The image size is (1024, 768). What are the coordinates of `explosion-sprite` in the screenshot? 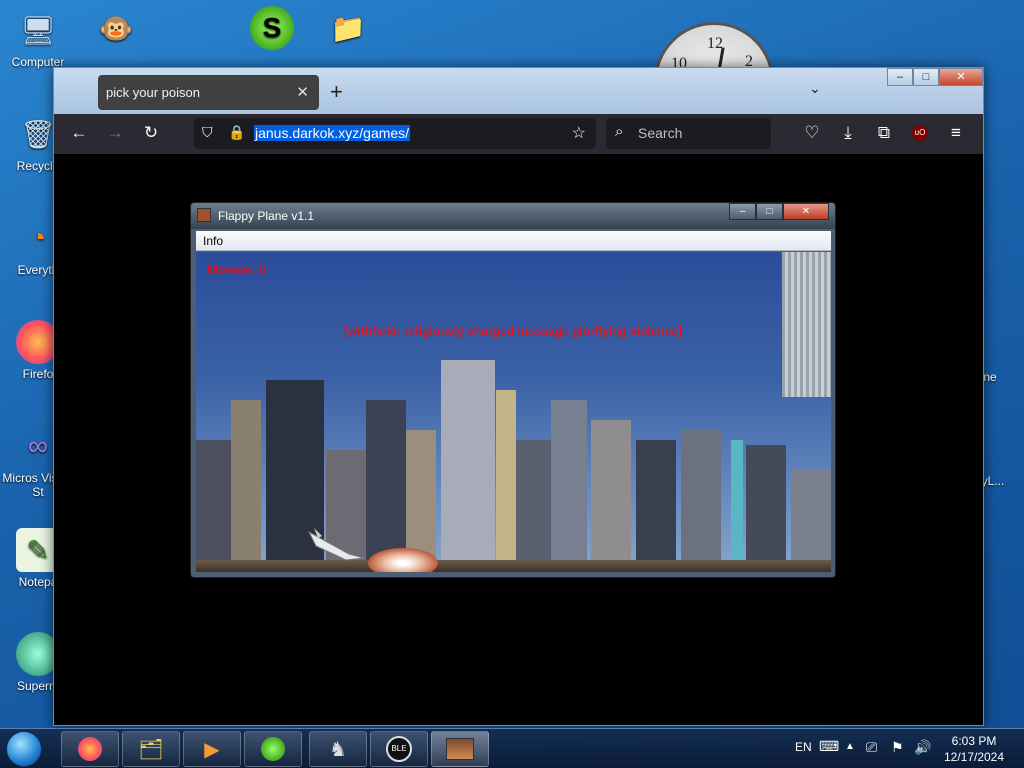 It's located at (403, 560).